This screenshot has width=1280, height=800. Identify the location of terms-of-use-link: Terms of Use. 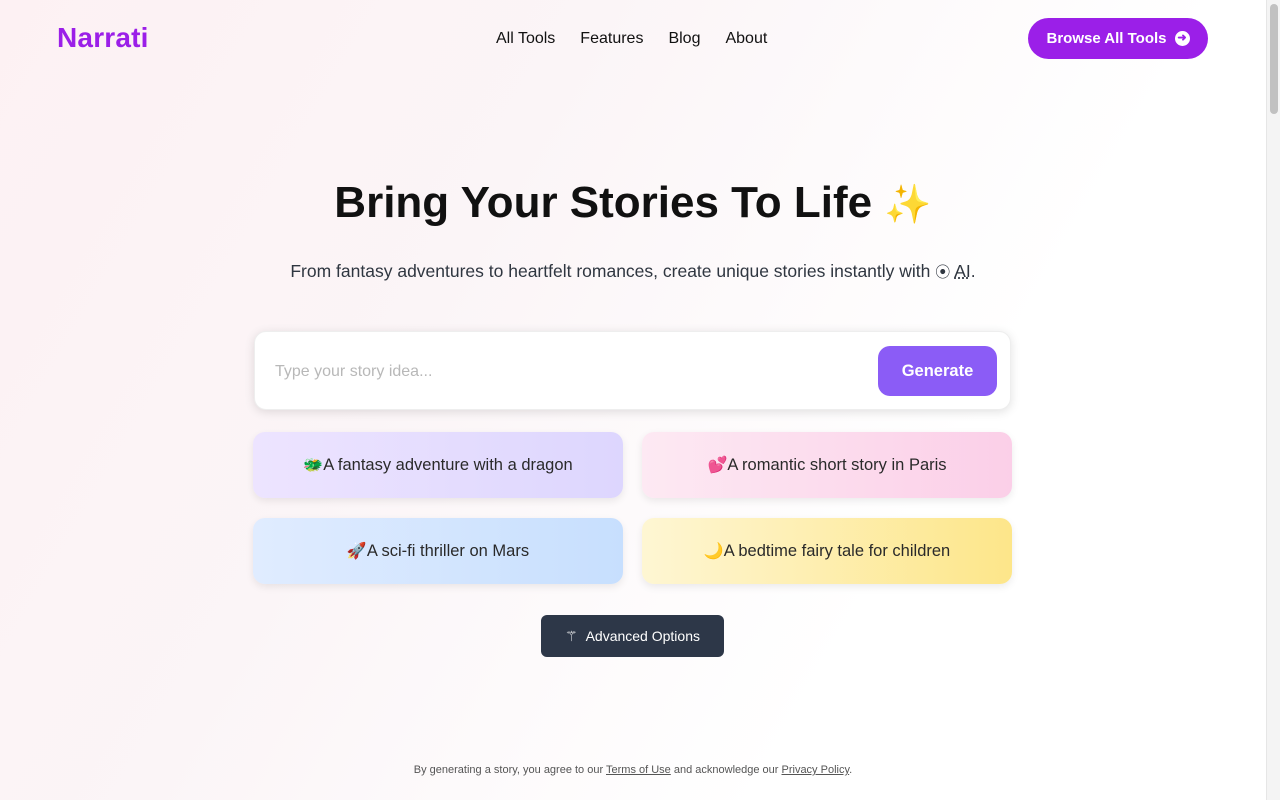
(638, 770).